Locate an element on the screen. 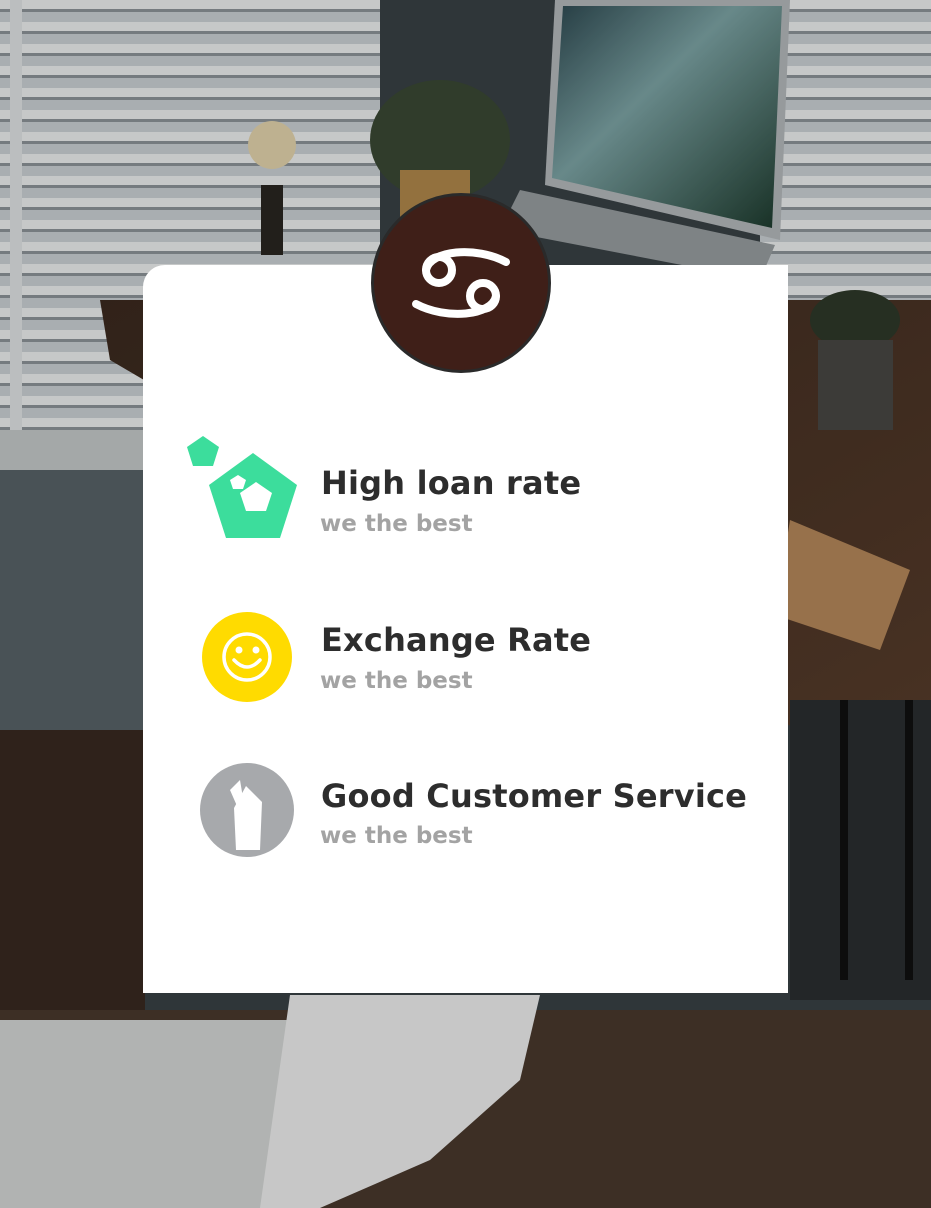 This screenshot has height=1208, width=931. cancer-zodiac-icon is located at coordinates (461, 283).